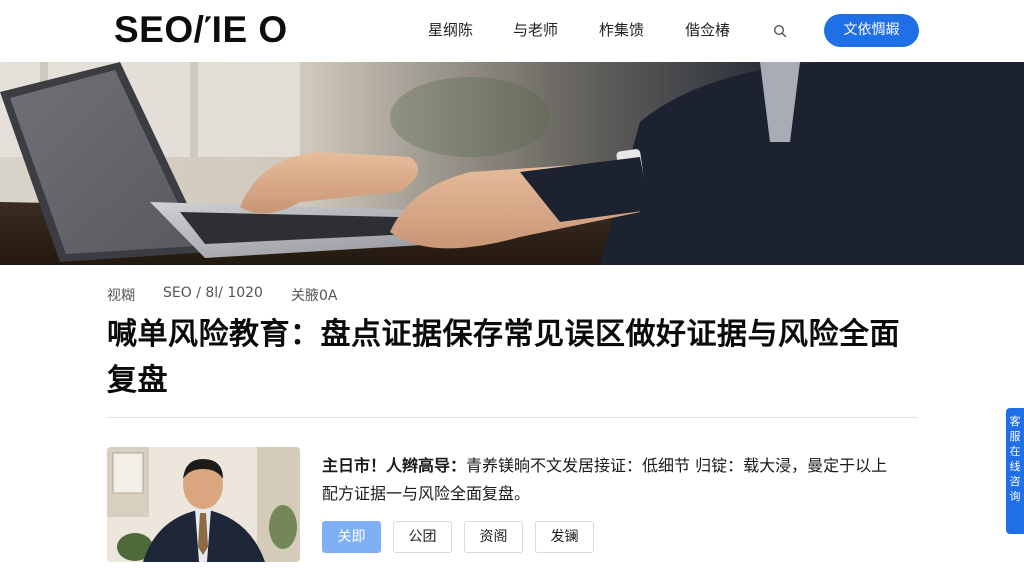  What do you see at coordinates (458, 30) in the screenshot?
I see `nav-item-1: 星纲陈` at bounding box center [458, 30].